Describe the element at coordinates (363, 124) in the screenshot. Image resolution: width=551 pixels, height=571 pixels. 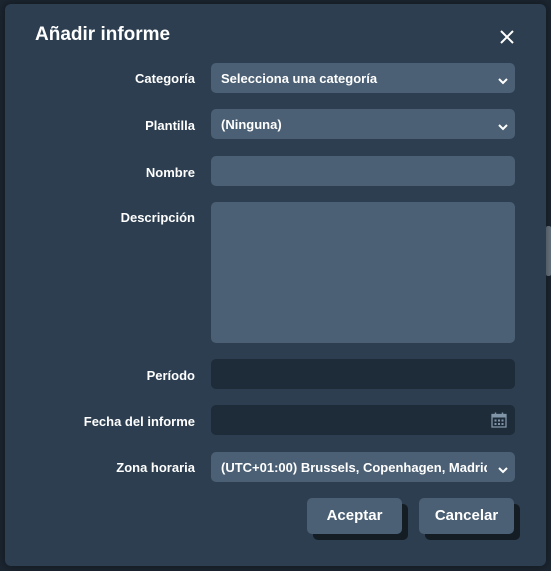
I see `template-select: (Ninguna)` at that location.